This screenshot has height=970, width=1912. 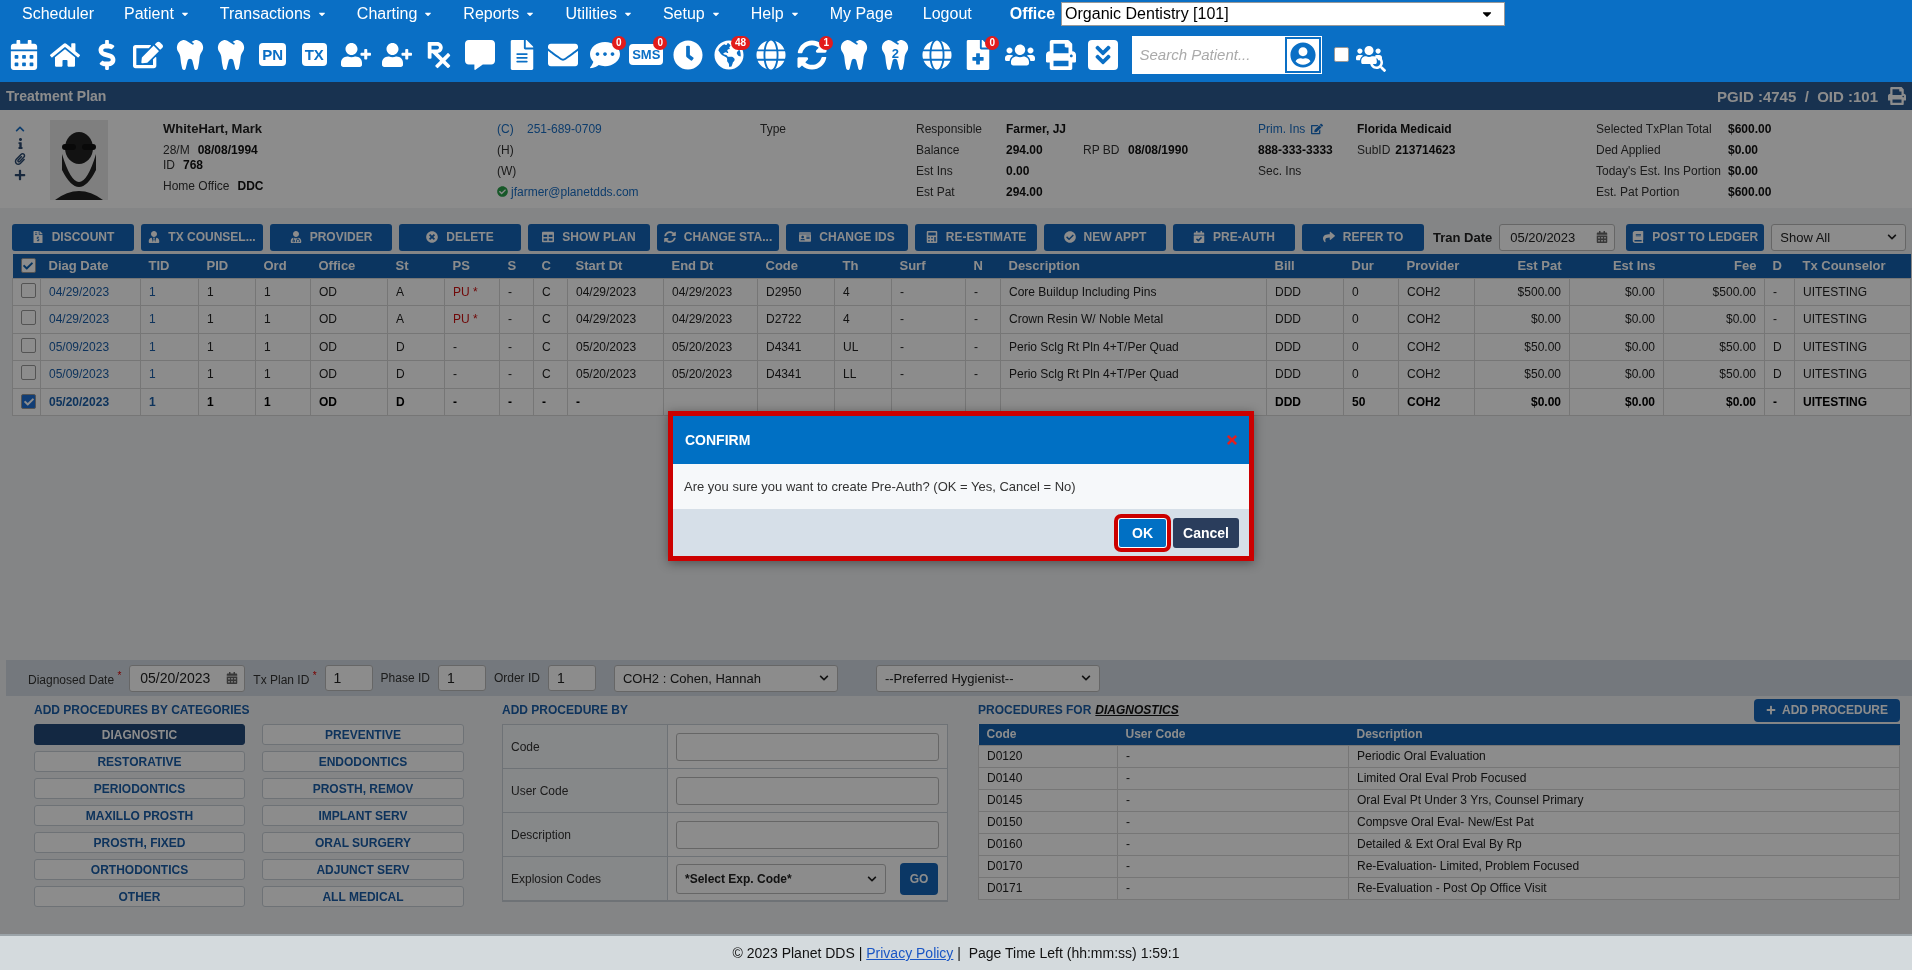 What do you see at coordinates (589, 237) in the screenshot?
I see `action-button: SHOW PLAN` at bounding box center [589, 237].